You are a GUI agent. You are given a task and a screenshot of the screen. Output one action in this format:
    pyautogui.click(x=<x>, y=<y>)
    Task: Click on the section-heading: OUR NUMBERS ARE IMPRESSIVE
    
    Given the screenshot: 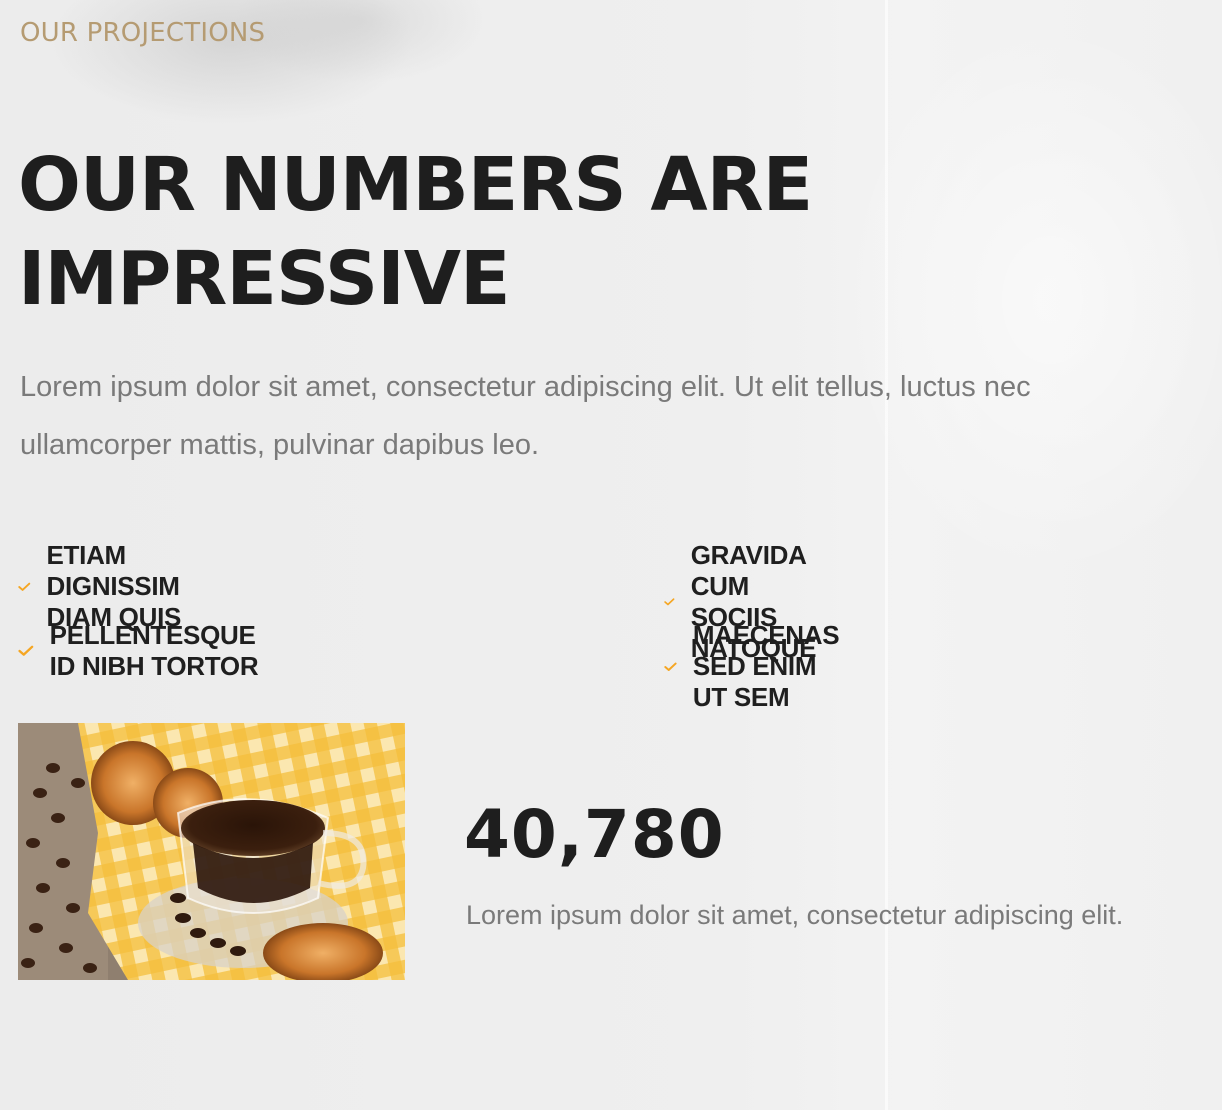 What is the action you would take?
    pyautogui.click(x=468, y=232)
    